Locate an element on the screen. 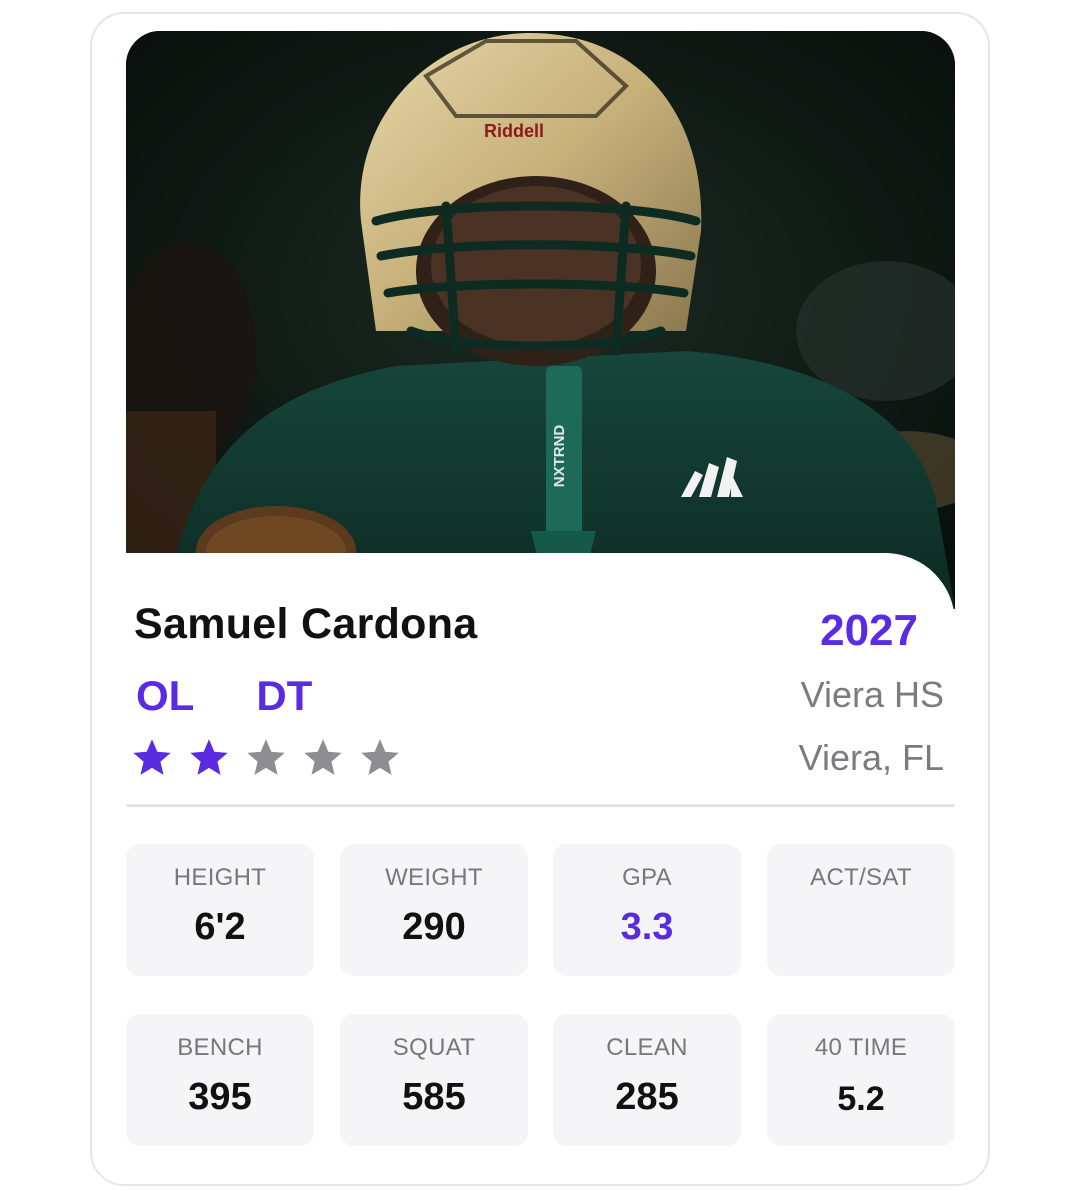 The height and width of the screenshot is (1200, 1086). stat-40-time: 40 TIME 5.2 is located at coordinates (861, 1080).